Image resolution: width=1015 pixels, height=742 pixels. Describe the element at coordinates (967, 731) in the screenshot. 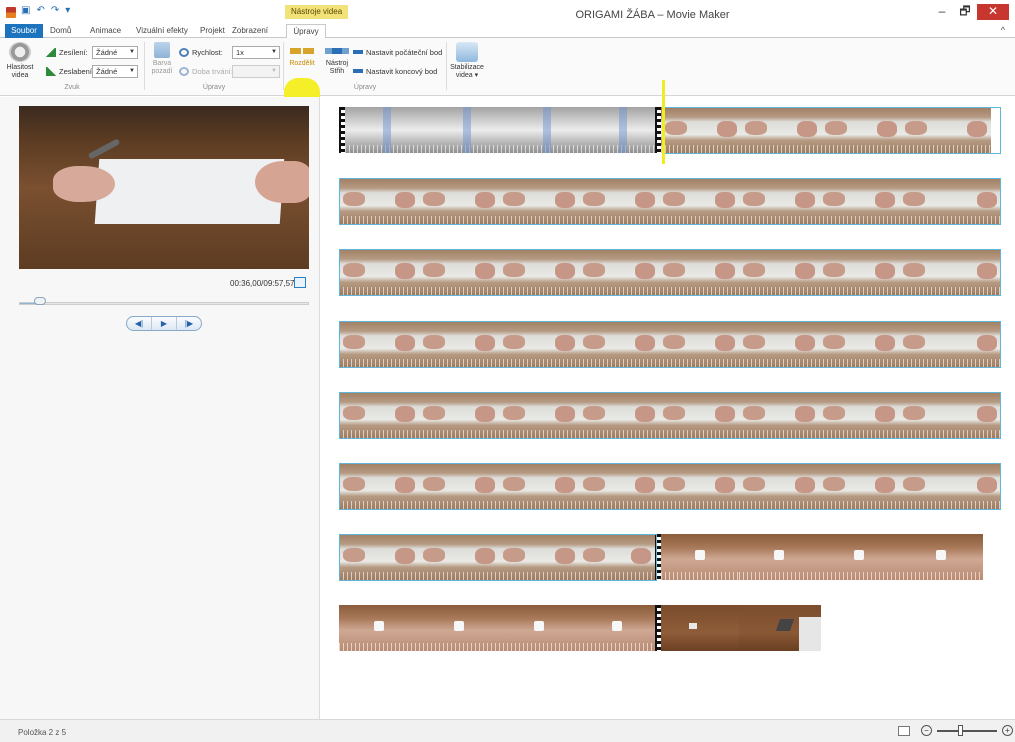

I see `zoom-slider` at that location.